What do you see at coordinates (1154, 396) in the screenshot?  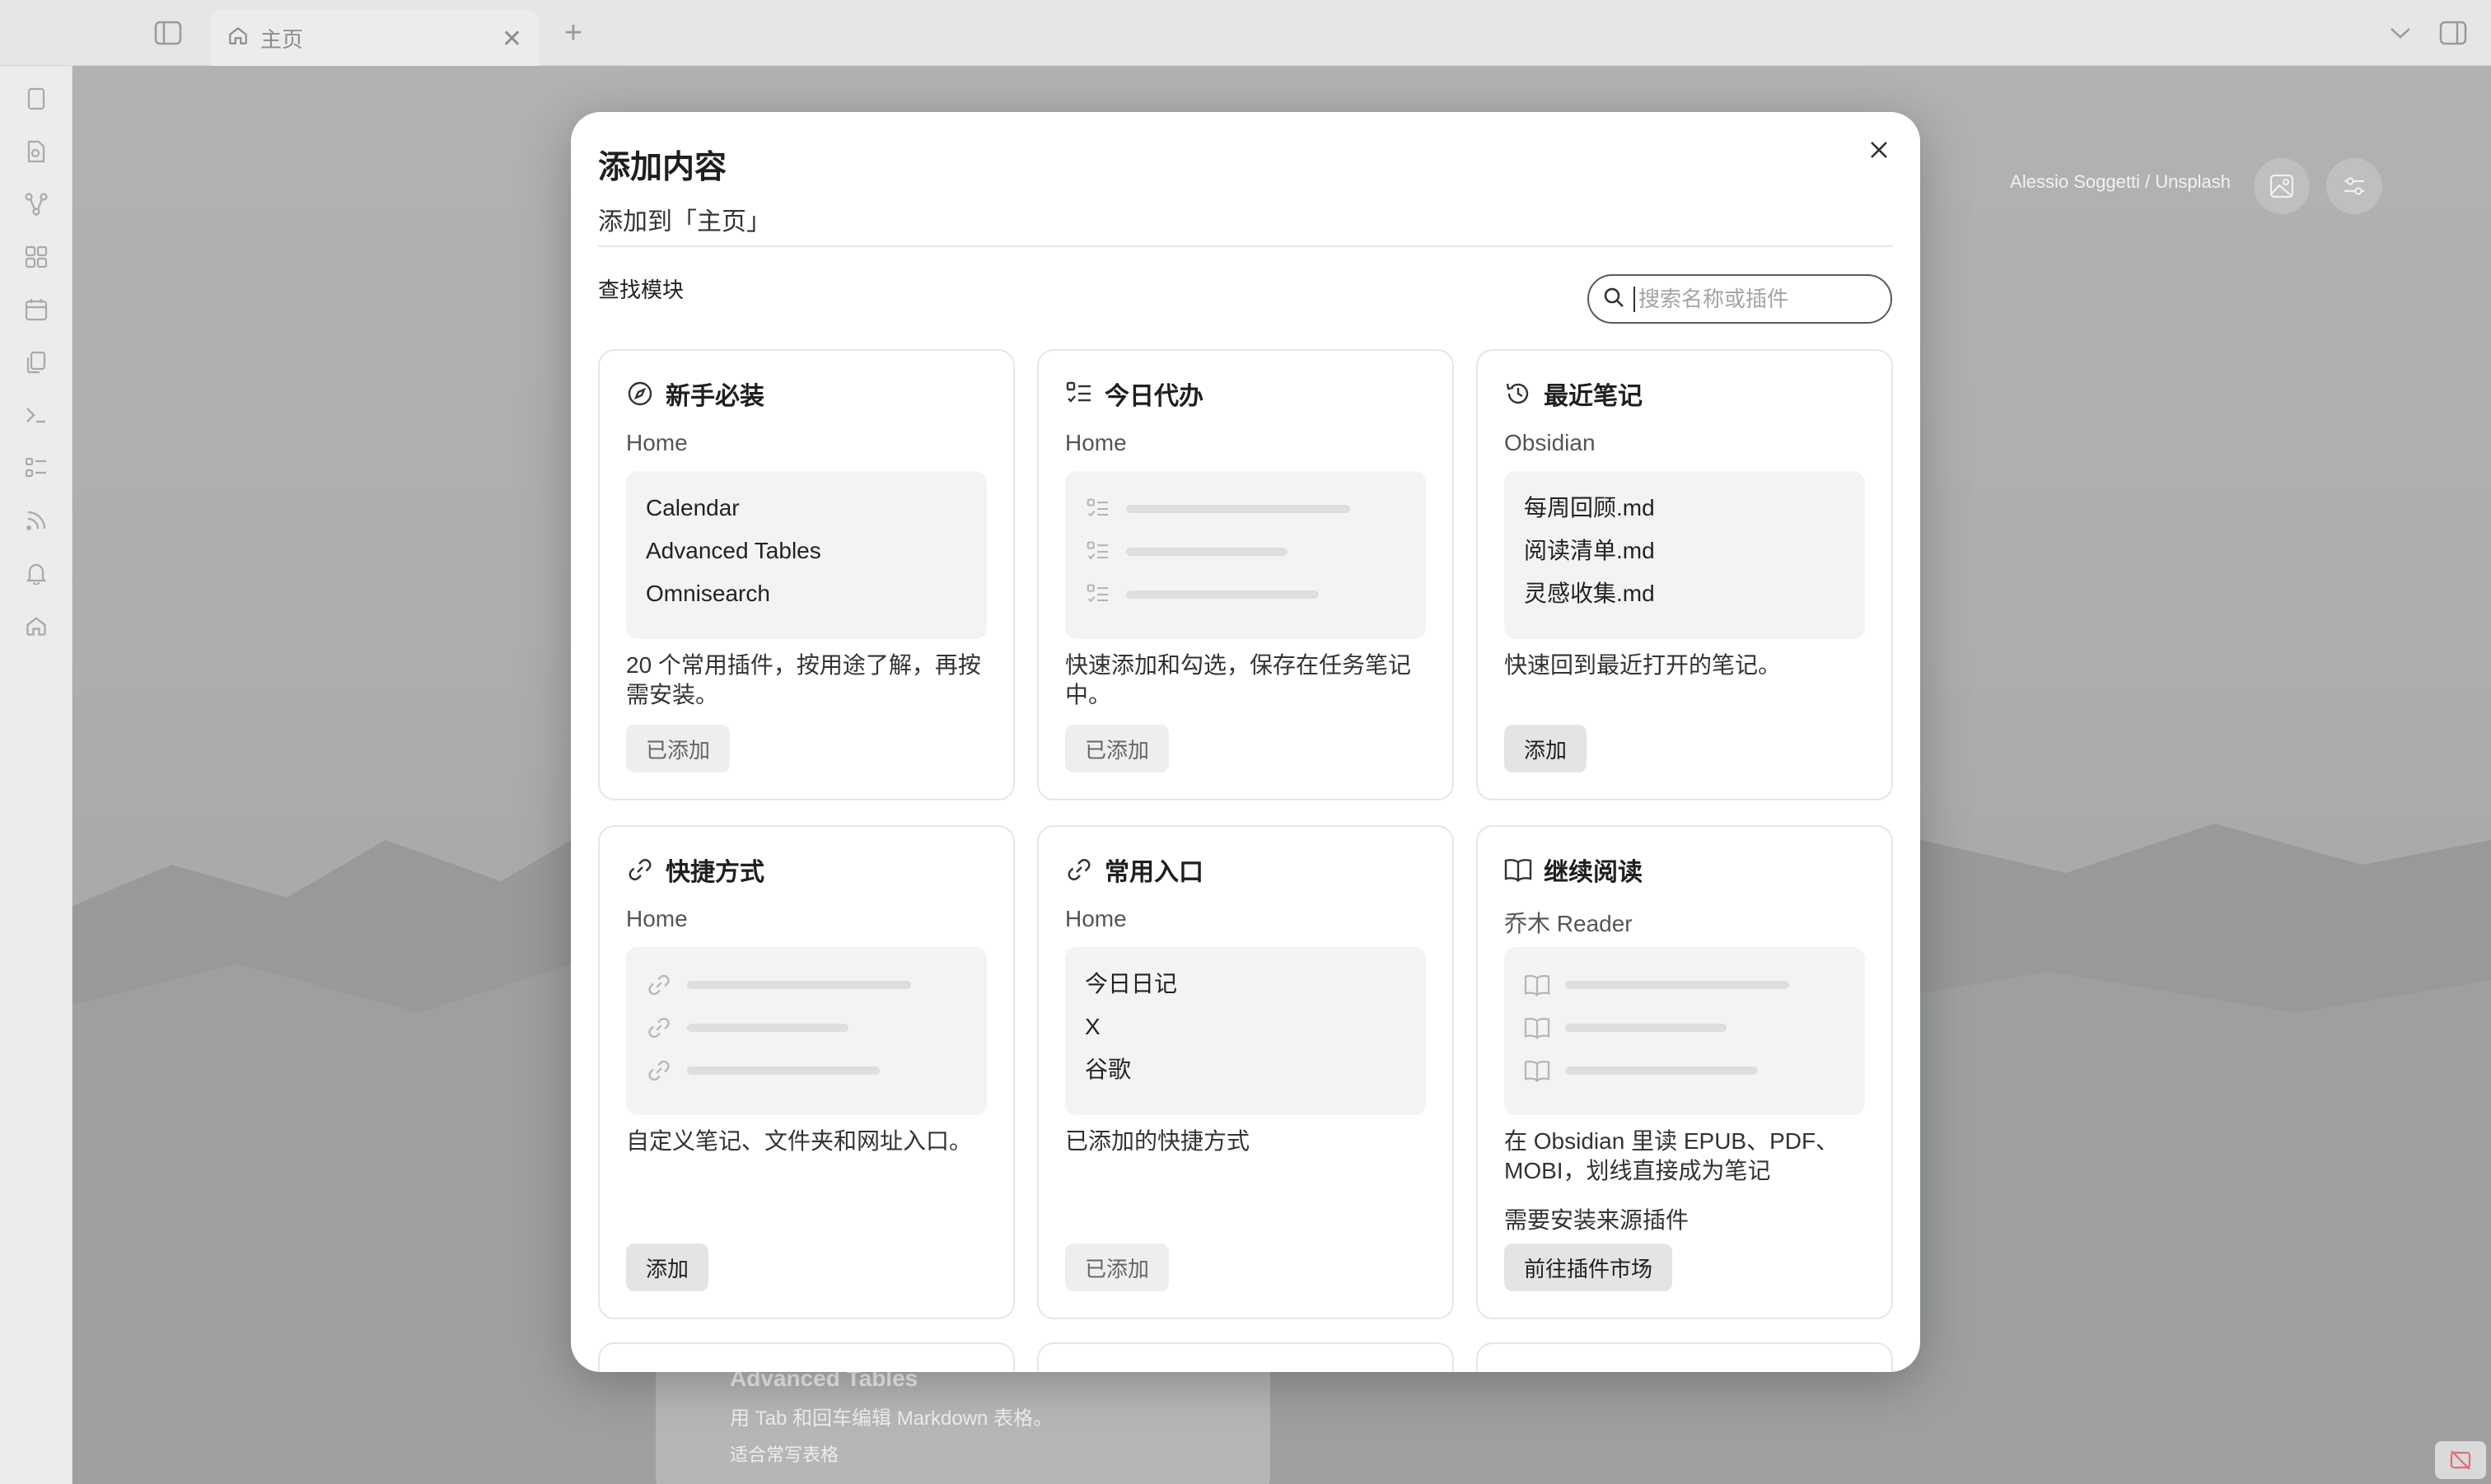 I see `card-title: 今日代办` at bounding box center [1154, 396].